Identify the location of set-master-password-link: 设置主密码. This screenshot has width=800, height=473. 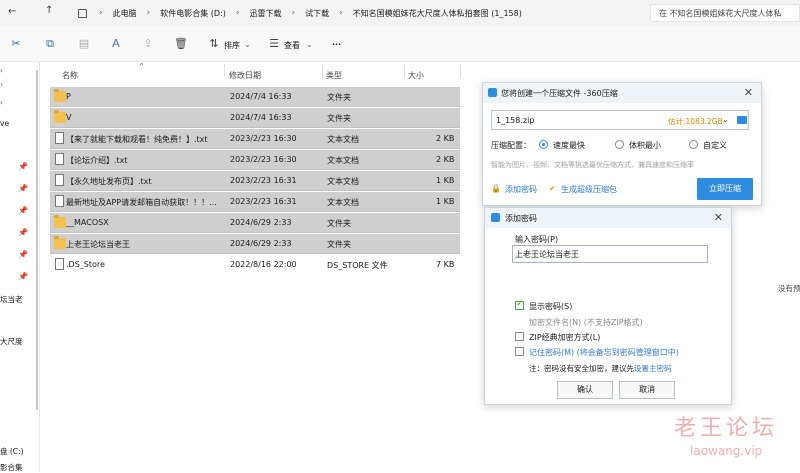
(653, 368).